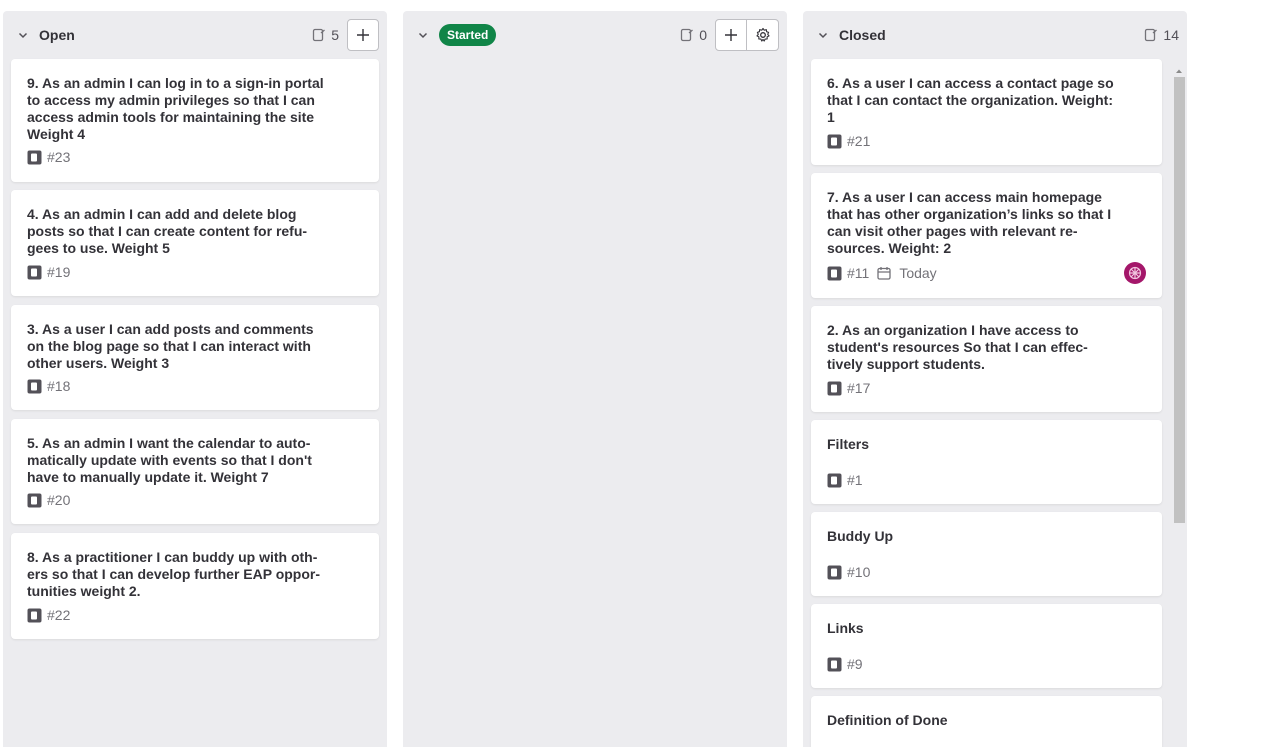 This screenshot has width=1284, height=747. What do you see at coordinates (845, 664) in the screenshot?
I see `card-meta: #9` at bounding box center [845, 664].